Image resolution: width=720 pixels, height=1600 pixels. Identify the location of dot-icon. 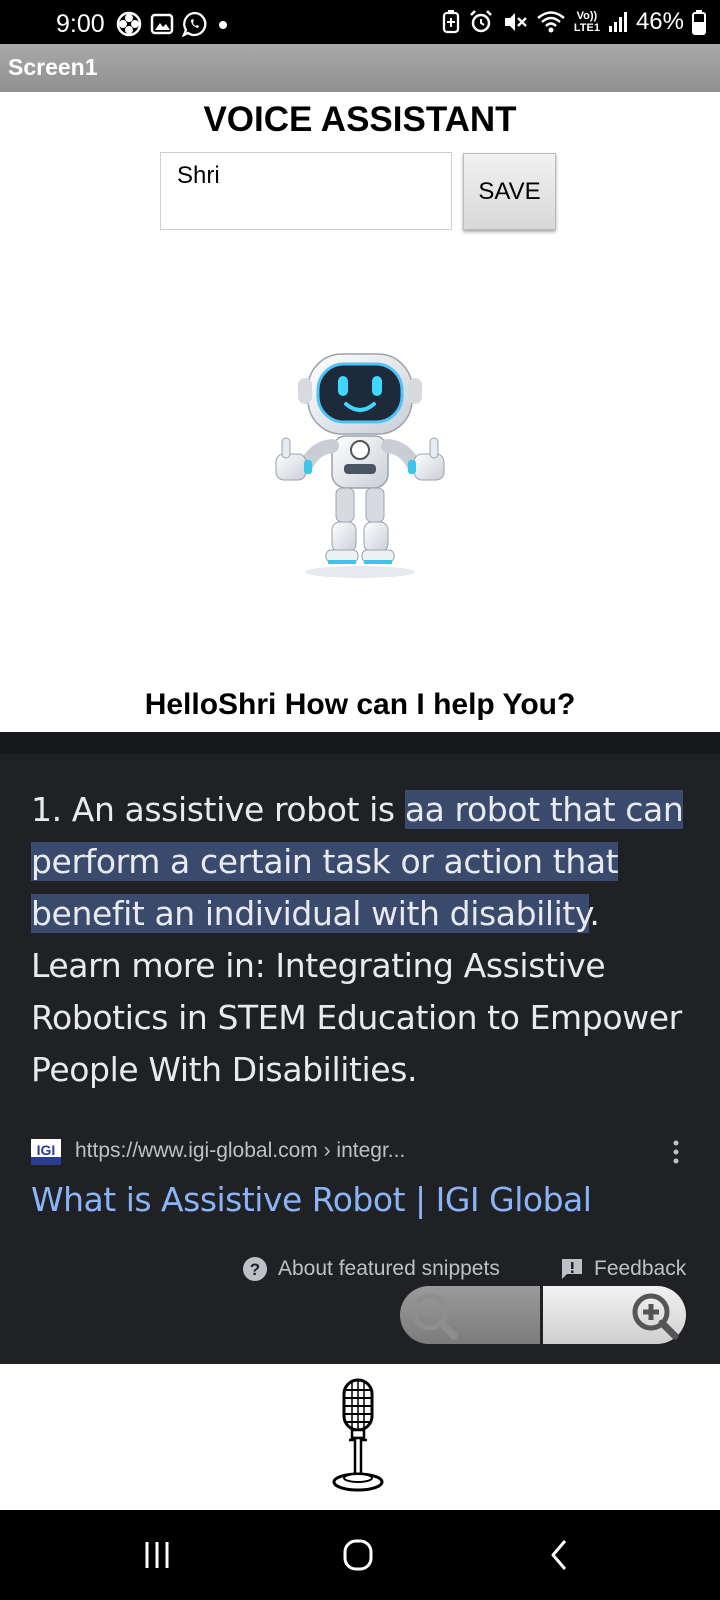
(223, 25).